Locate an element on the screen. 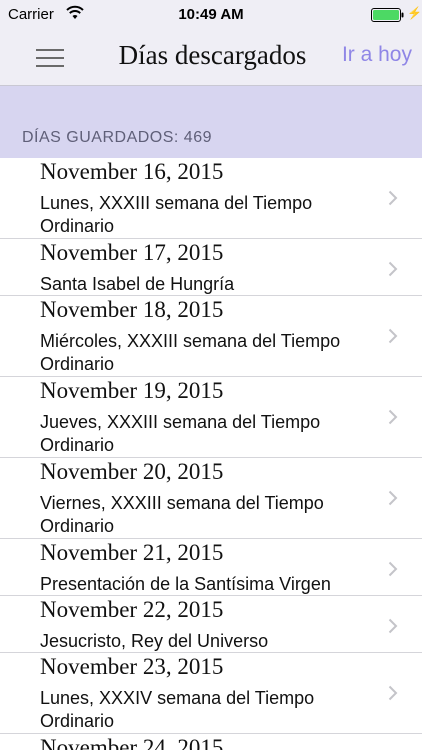 The width and height of the screenshot is (422, 750). day-date: November 22, 2015 is located at coordinates (132, 609).